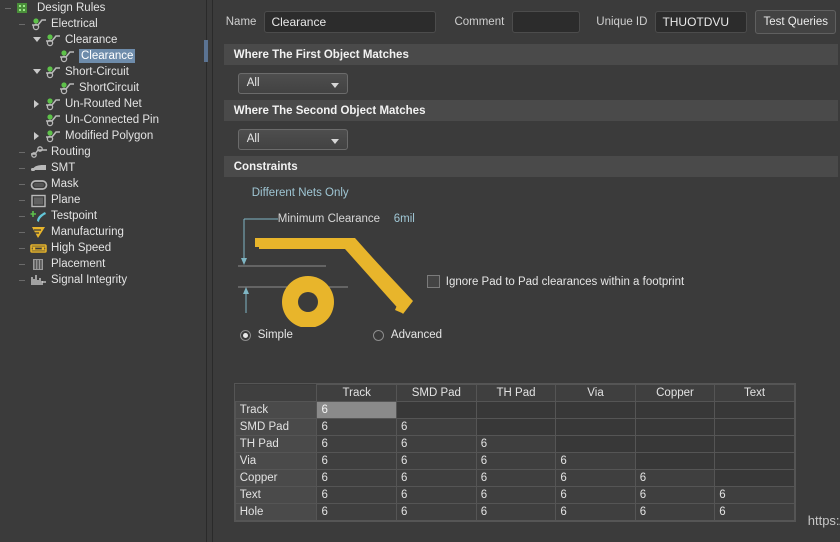  What do you see at coordinates (78, 263) in the screenshot?
I see `tree-item-label: Placement` at bounding box center [78, 263].